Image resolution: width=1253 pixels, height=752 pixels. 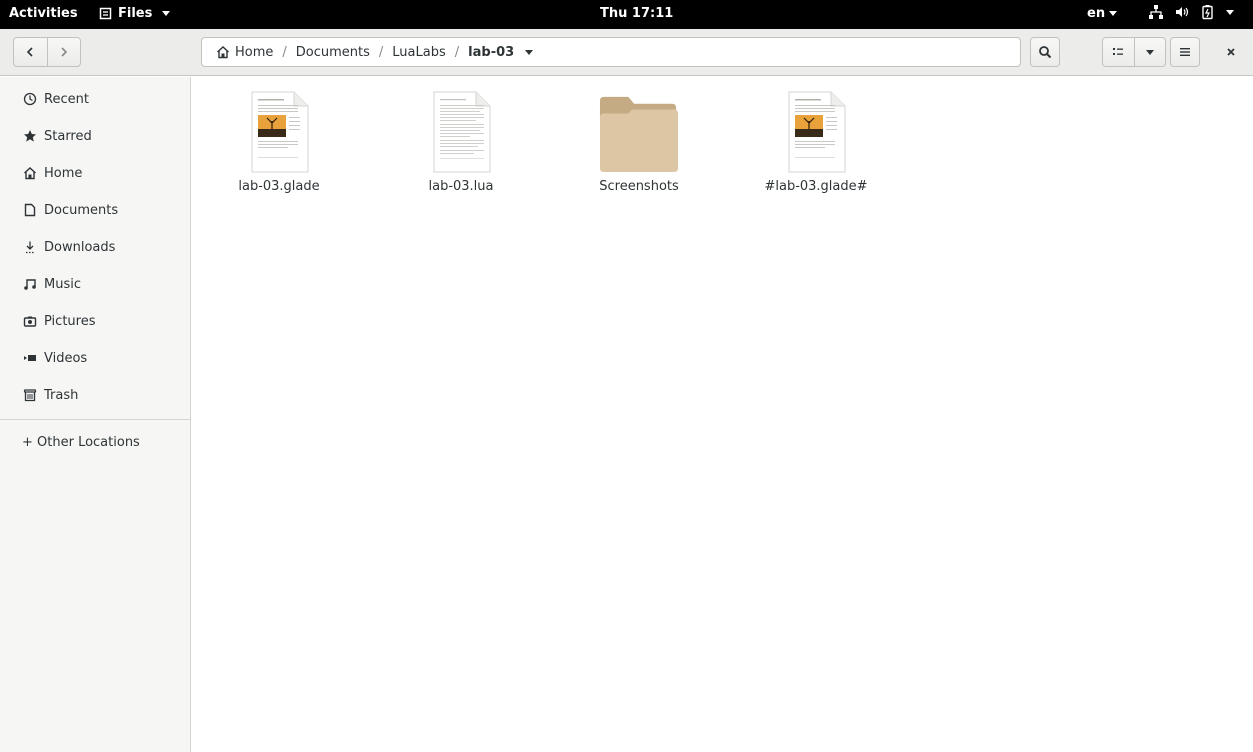 I want to click on breadcrumb-label: LuaLabs, so click(x=419, y=52).